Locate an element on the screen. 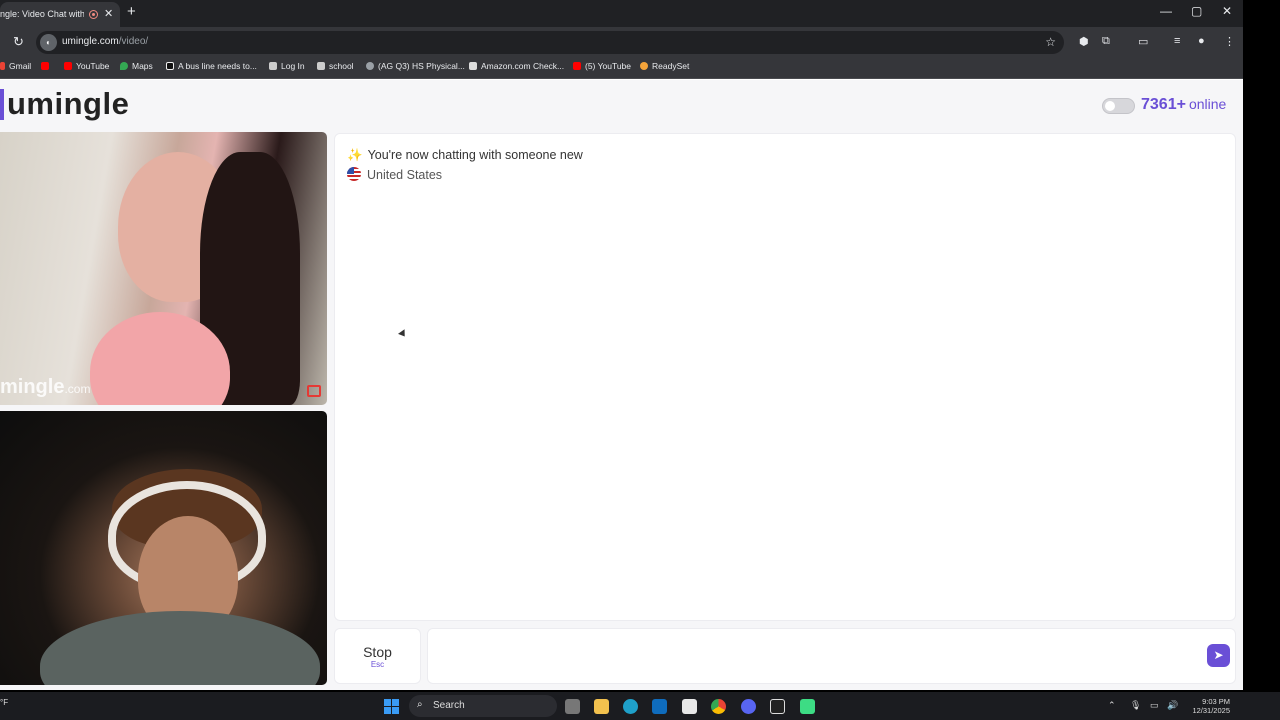 Image resolution: width=1280 pixels, height=720 pixels. us-flag-icon is located at coordinates (354, 174).